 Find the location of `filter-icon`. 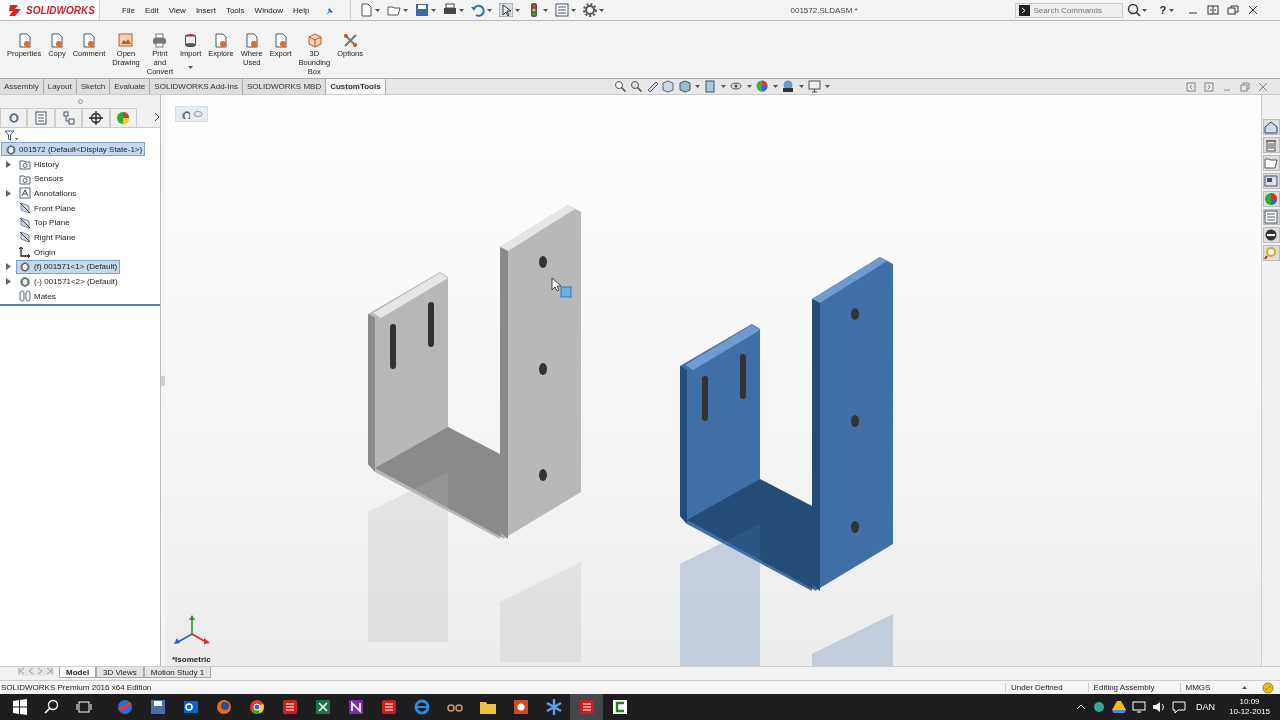

filter-icon is located at coordinates (11, 135).